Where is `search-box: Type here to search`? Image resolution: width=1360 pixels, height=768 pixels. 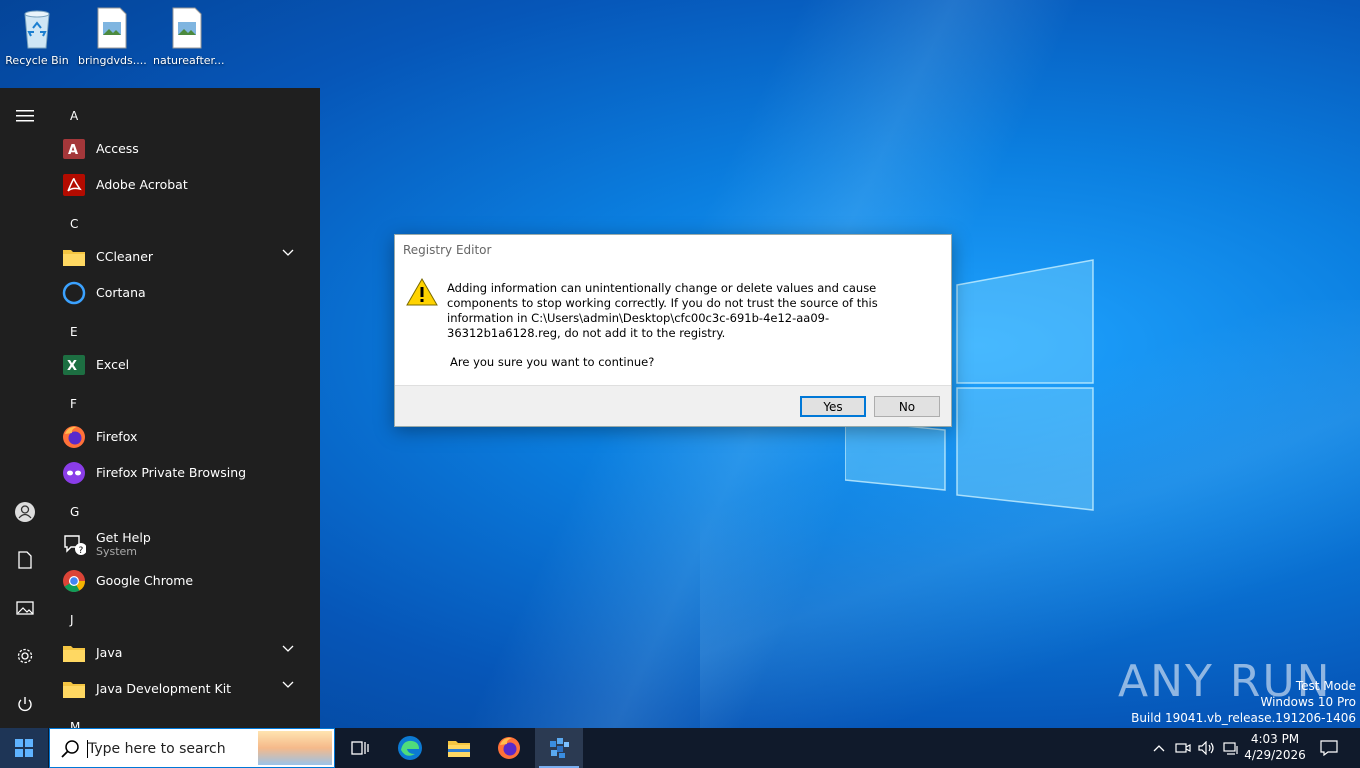
search-box: Type here to search is located at coordinates (192, 748).